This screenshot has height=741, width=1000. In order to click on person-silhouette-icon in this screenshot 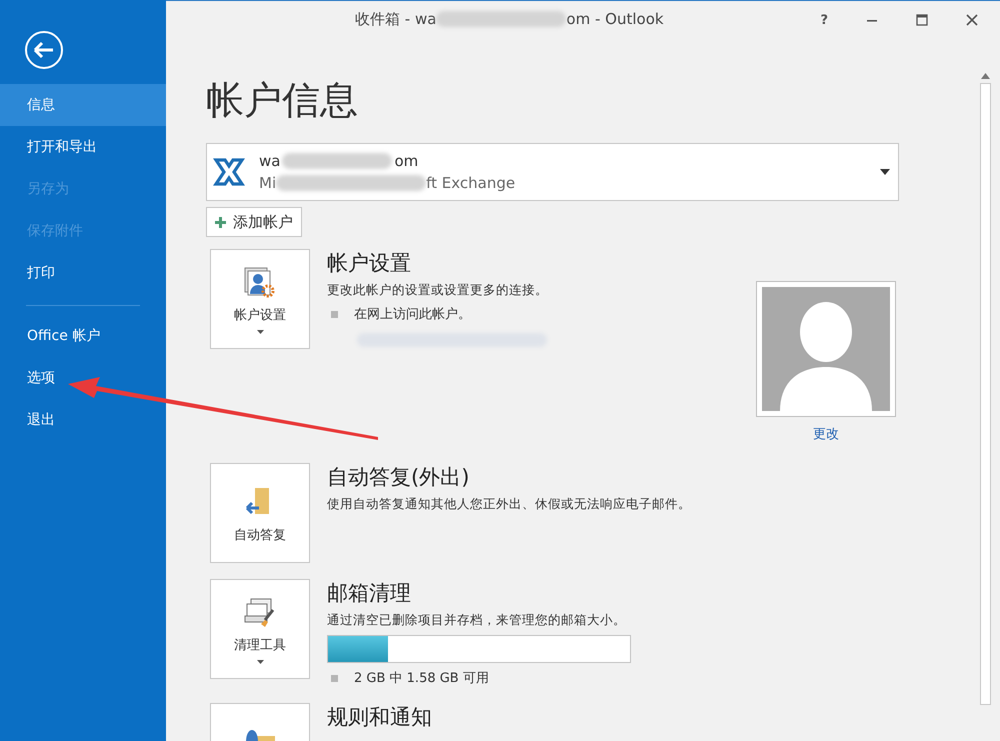, I will do `click(826, 349)`.